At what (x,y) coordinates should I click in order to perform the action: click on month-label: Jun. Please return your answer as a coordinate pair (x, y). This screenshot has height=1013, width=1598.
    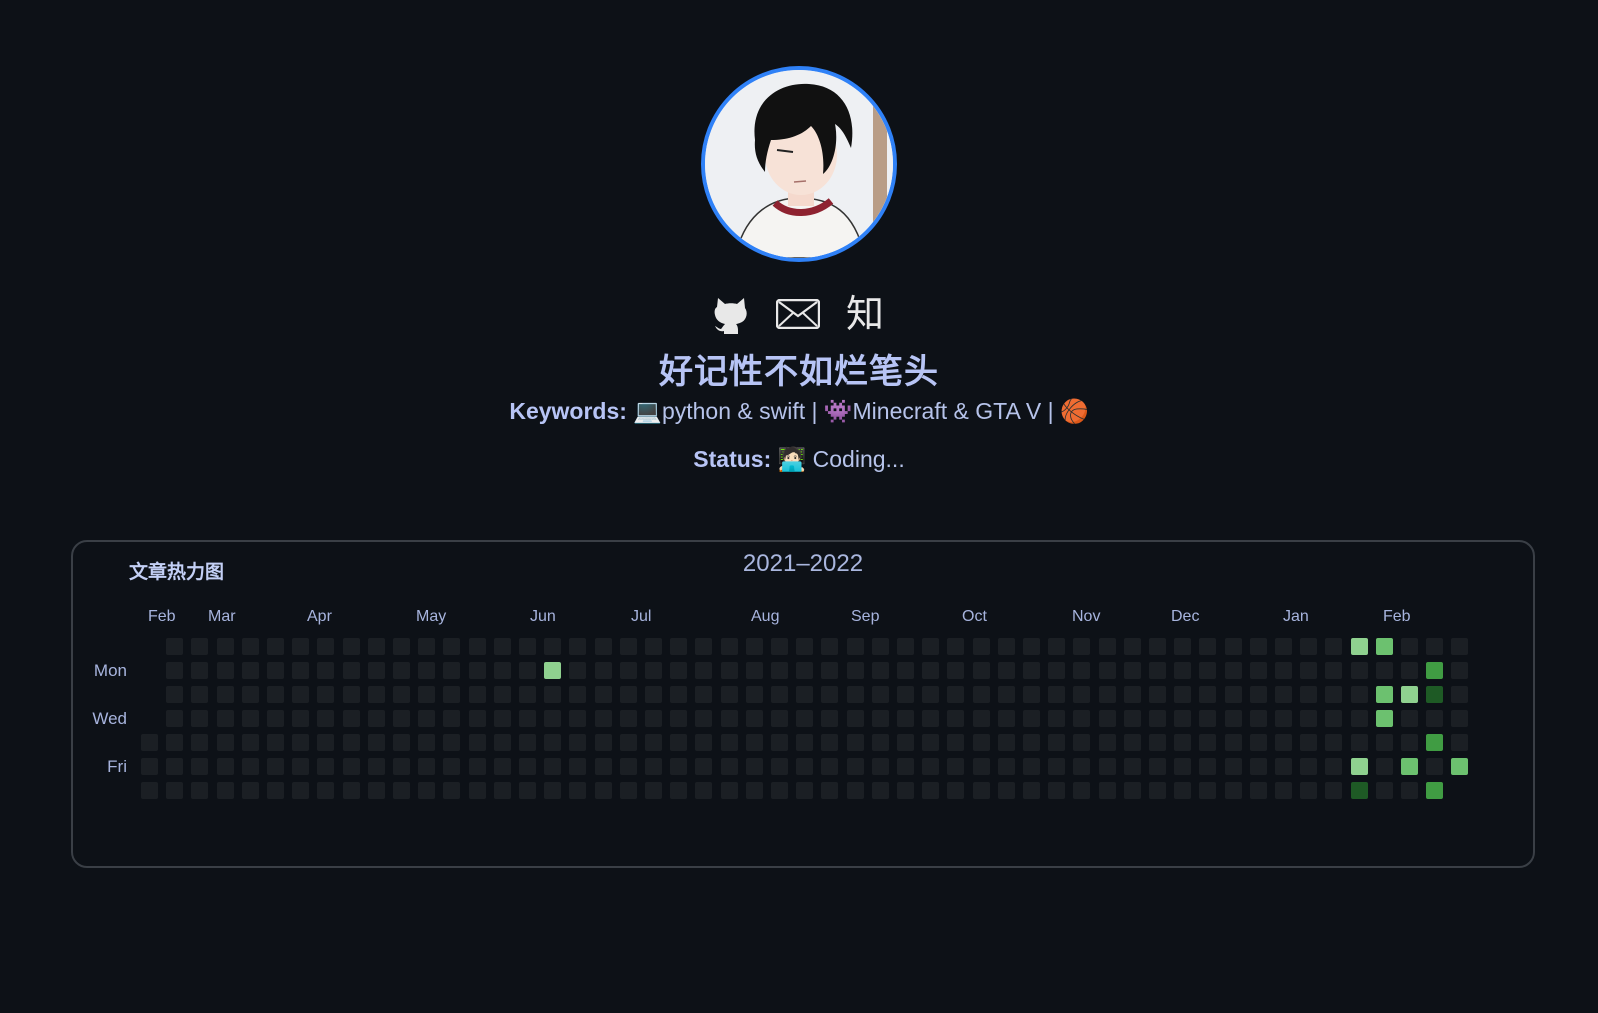
    Looking at the image, I should click on (543, 616).